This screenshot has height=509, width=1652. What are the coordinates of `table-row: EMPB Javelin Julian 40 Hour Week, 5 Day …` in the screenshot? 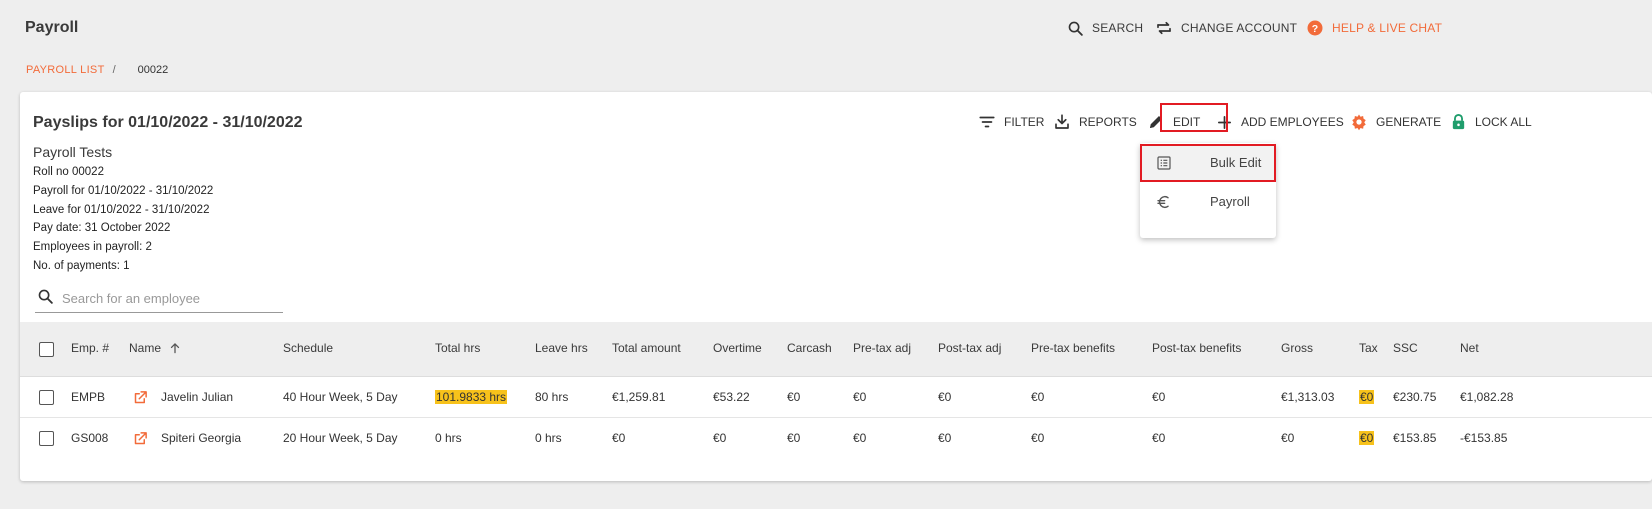 It's located at (836, 397).